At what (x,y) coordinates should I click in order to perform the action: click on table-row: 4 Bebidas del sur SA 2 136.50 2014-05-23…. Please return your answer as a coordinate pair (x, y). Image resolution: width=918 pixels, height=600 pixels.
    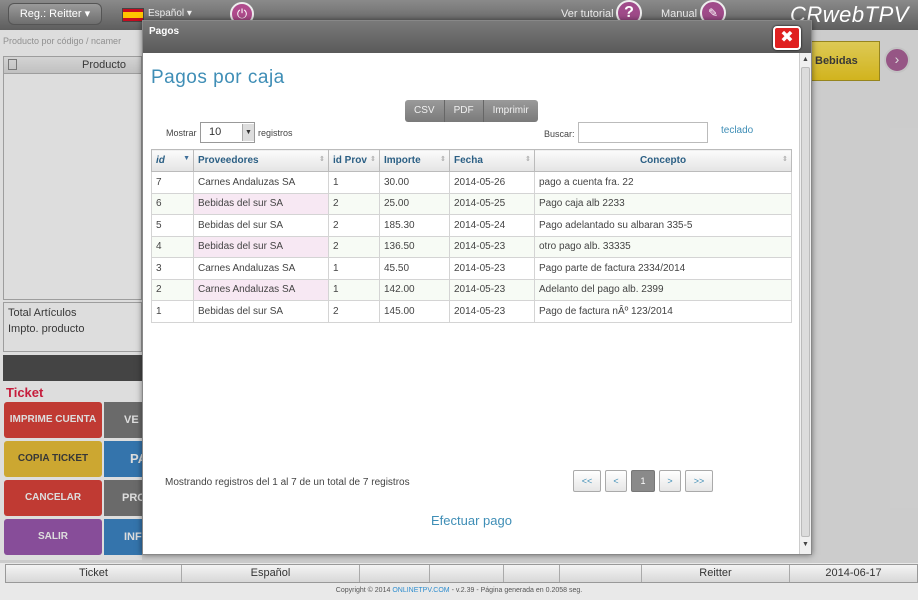
    Looking at the image, I should click on (471, 246).